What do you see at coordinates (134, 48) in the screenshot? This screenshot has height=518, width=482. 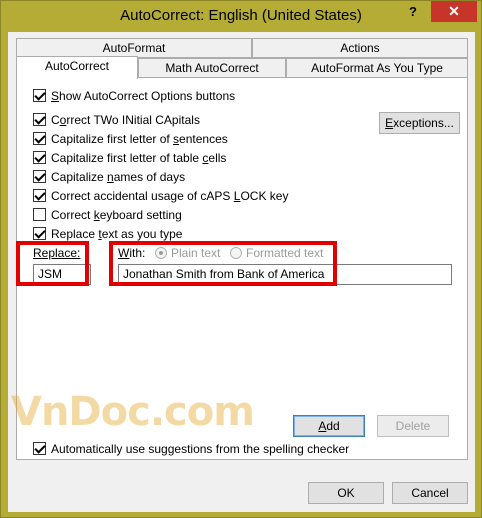 I see `tab-autoformat: AutoFormat` at bounding box center [134, 48].